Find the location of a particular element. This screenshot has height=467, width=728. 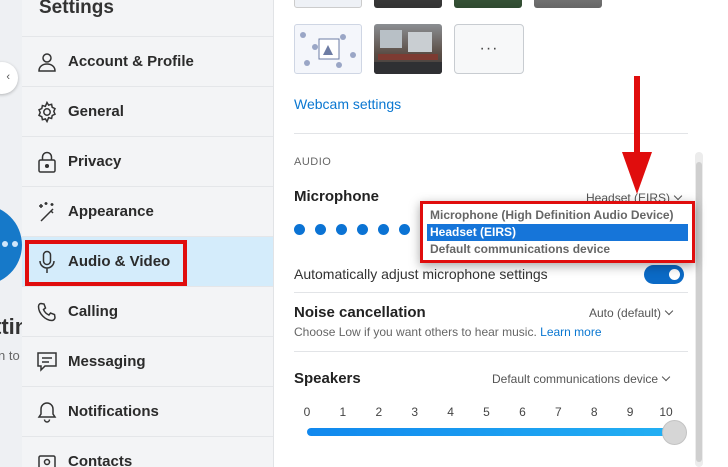

audio-section-heading: AUDIO is located at coordinates (313, 162).